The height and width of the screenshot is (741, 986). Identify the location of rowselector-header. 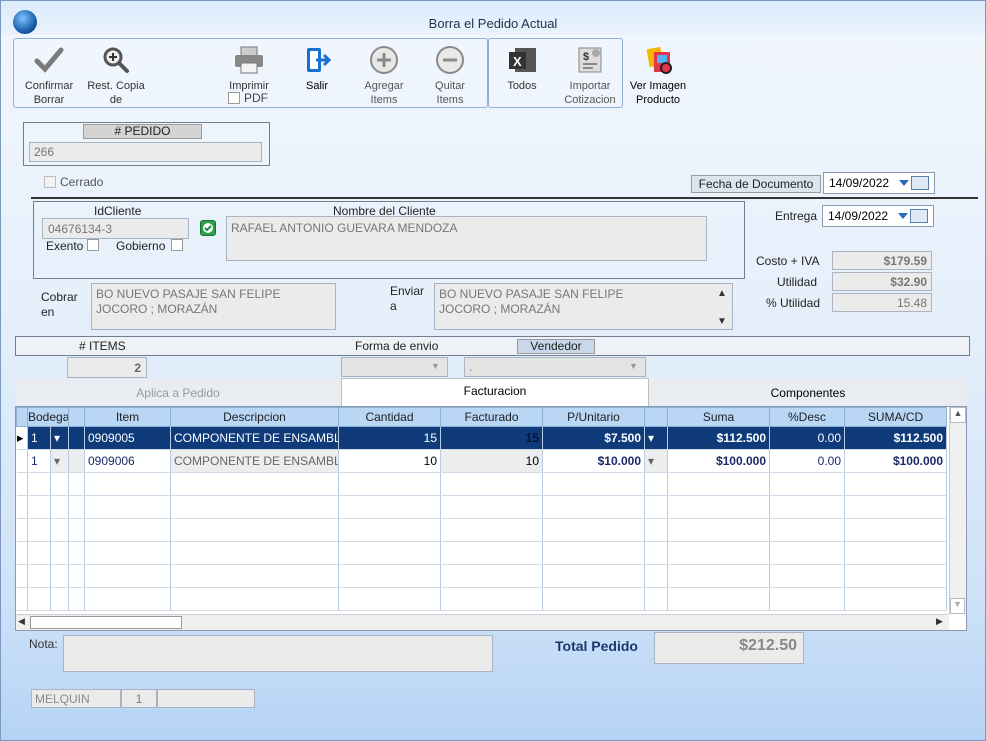
(22, 417).